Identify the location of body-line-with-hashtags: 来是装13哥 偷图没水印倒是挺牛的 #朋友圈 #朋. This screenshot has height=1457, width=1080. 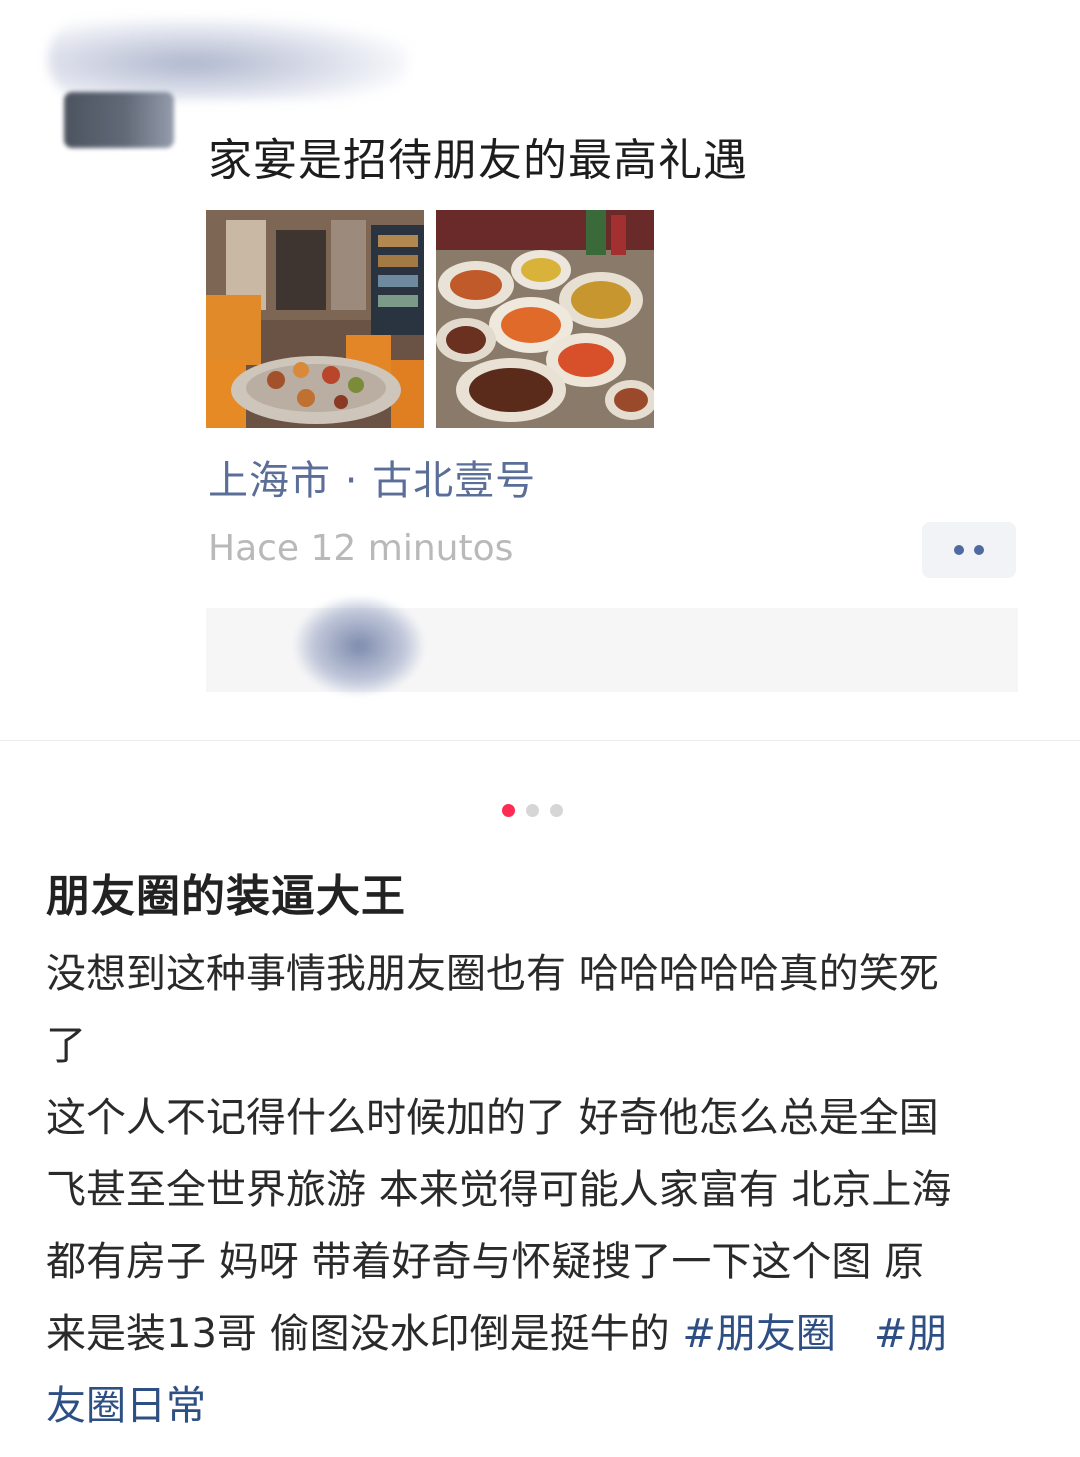
(541, 1334).